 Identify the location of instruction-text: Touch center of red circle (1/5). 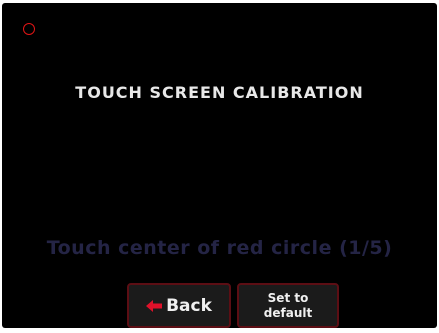
(219, 248).